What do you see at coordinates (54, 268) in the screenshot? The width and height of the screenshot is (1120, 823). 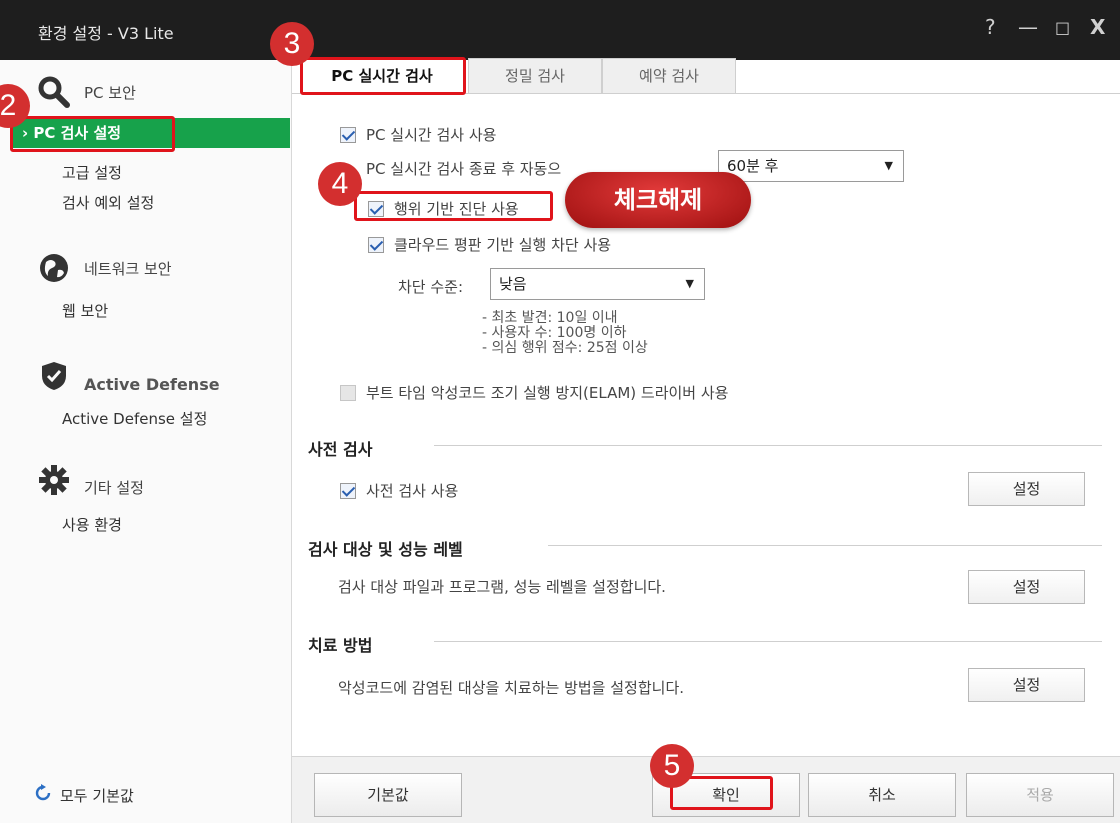 I see `globe-icon` at bounding box center [54, 268].